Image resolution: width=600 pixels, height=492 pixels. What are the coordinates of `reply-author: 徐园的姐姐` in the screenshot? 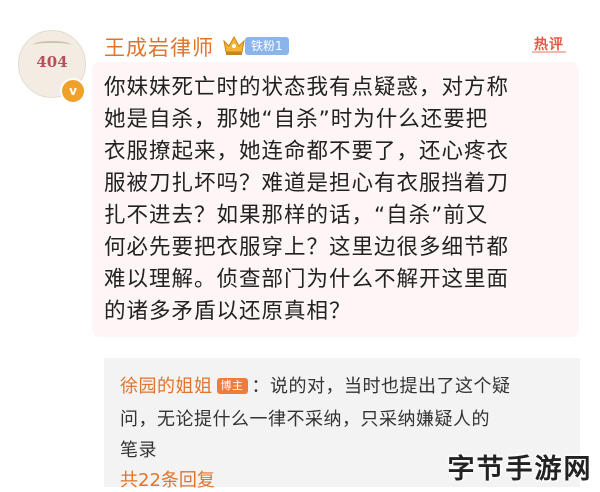 It's located at (166, 386).